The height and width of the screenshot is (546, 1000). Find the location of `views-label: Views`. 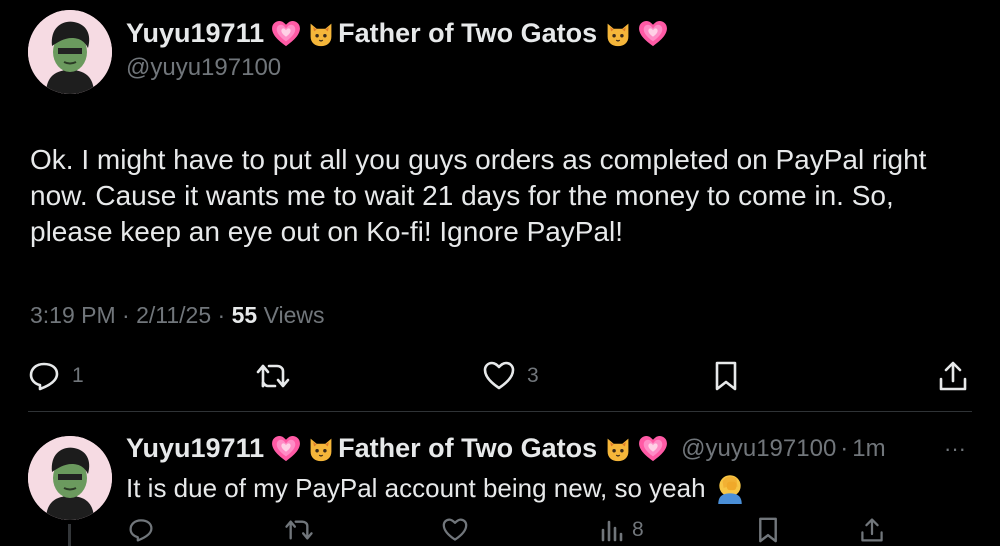

views-label: Views is located at coordinates (294, 315).